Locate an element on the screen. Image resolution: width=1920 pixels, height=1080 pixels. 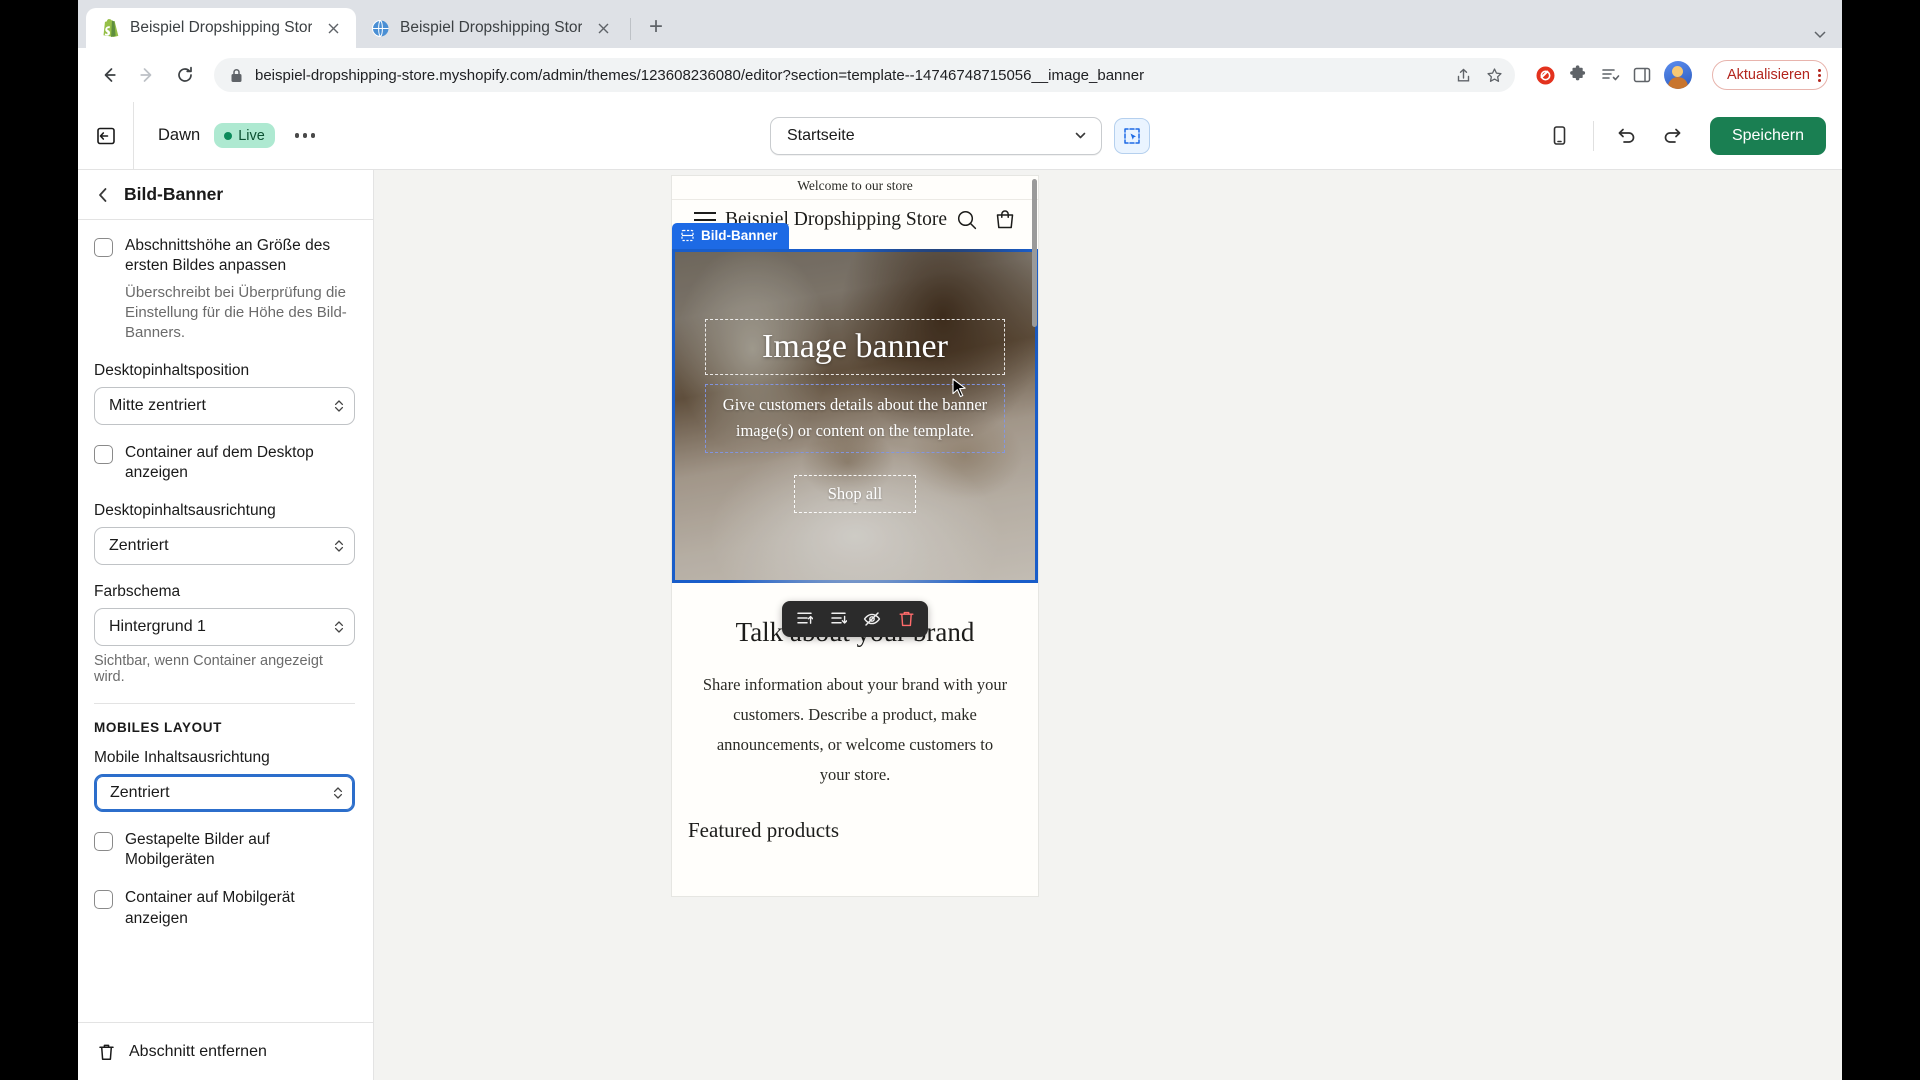
field-stacked-images-mobile: Gestapelte Bilder auf Mobilgeräten is located at coordinates (224, 850).